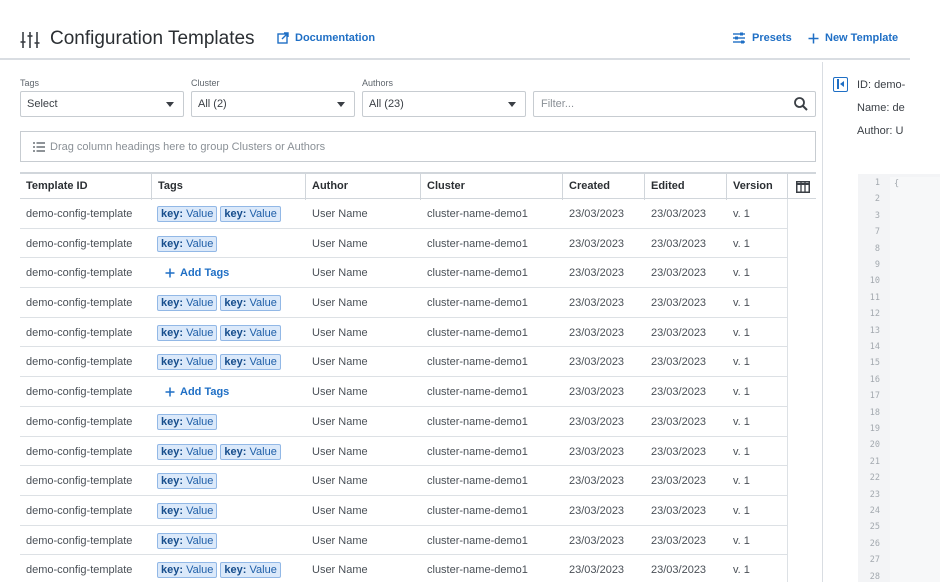 Image resolution: width=940 pixels, height=582 pixels. What do you see at coordinates (756, 187) in the screenshot?
I see `column-header-version: Version` at bounding box center [756, 187].